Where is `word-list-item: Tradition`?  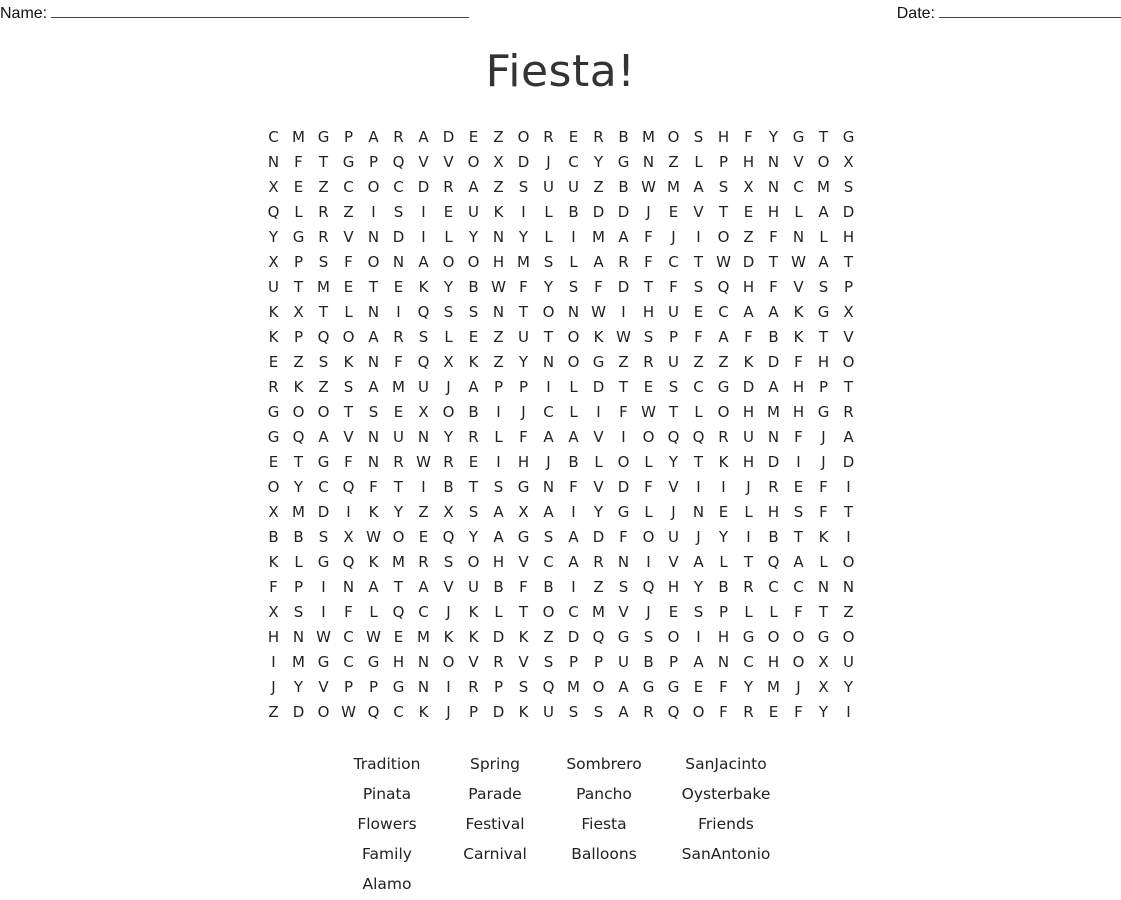
word-list-item: Tradition is located at coordinates (387, 764).